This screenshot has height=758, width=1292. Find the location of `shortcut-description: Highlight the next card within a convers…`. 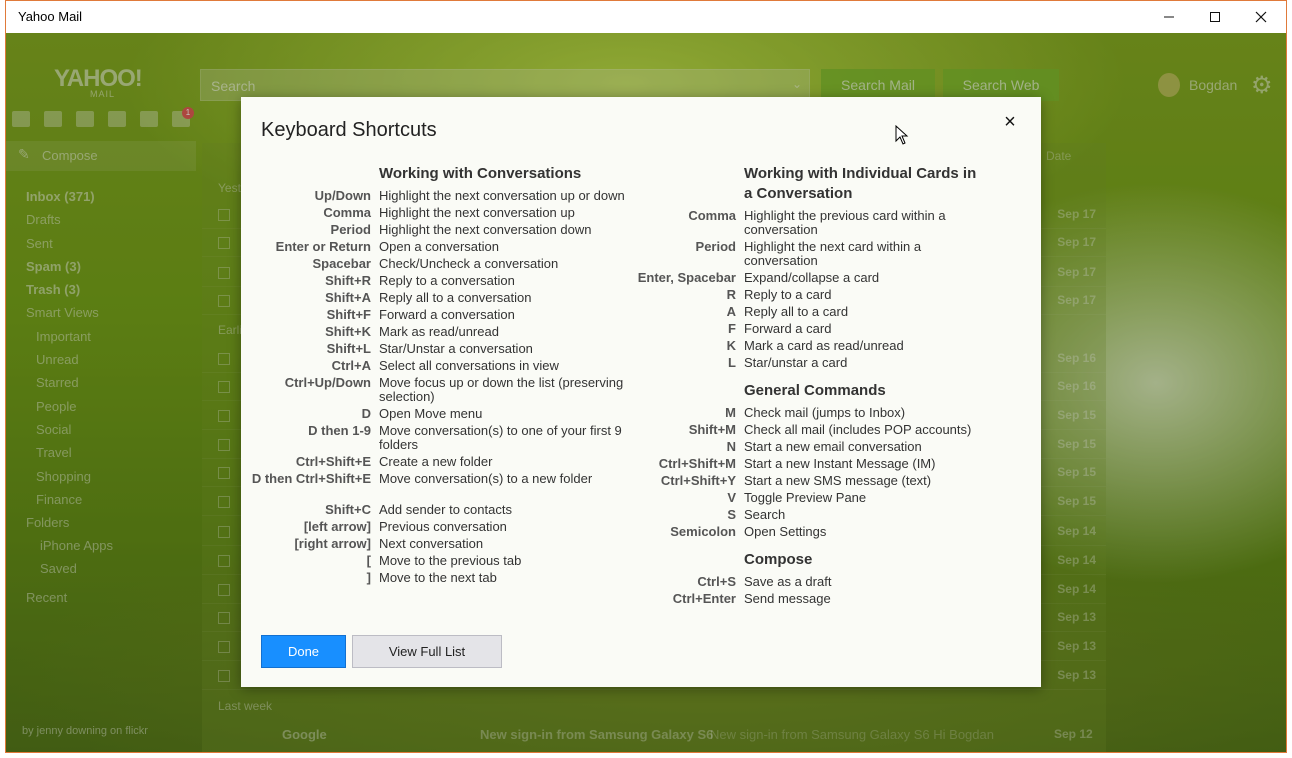

shortcut-description: Highlight the next card within a convers… is located at coordinates (833, 253).